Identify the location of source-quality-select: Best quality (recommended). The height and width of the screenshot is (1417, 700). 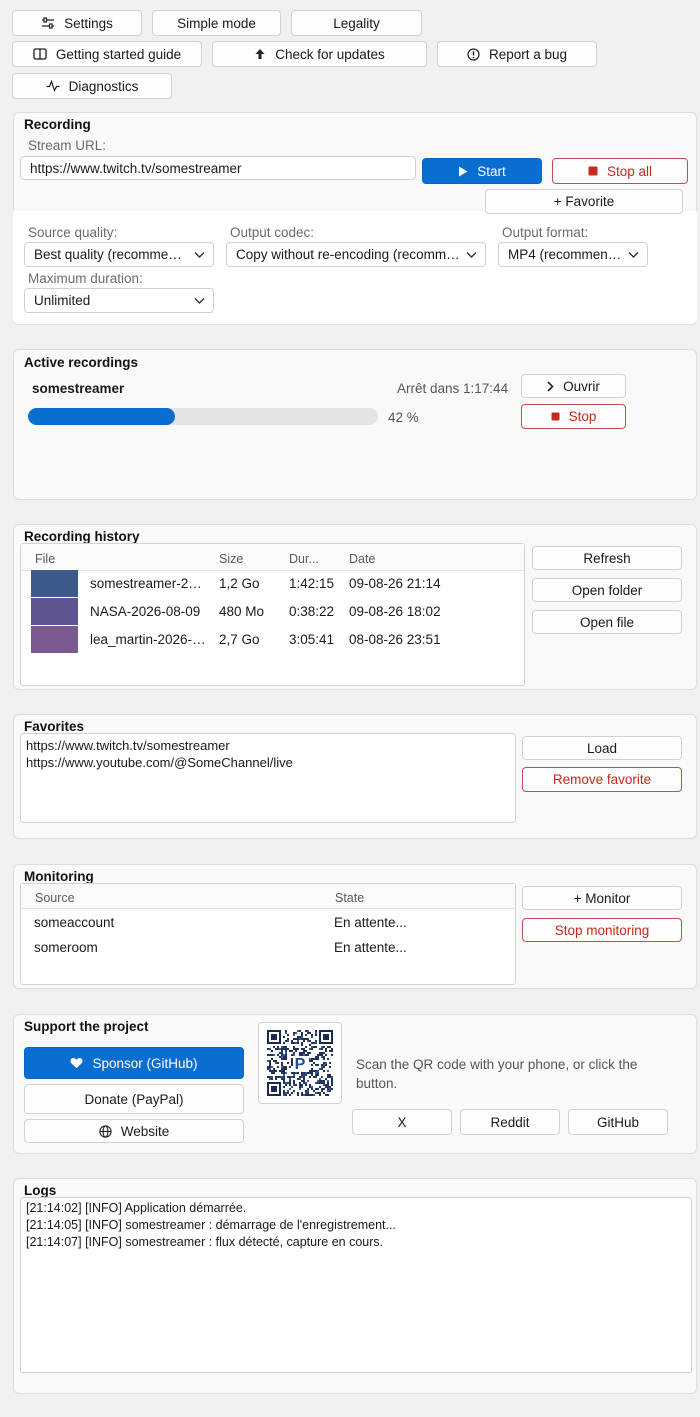
(119, 254).